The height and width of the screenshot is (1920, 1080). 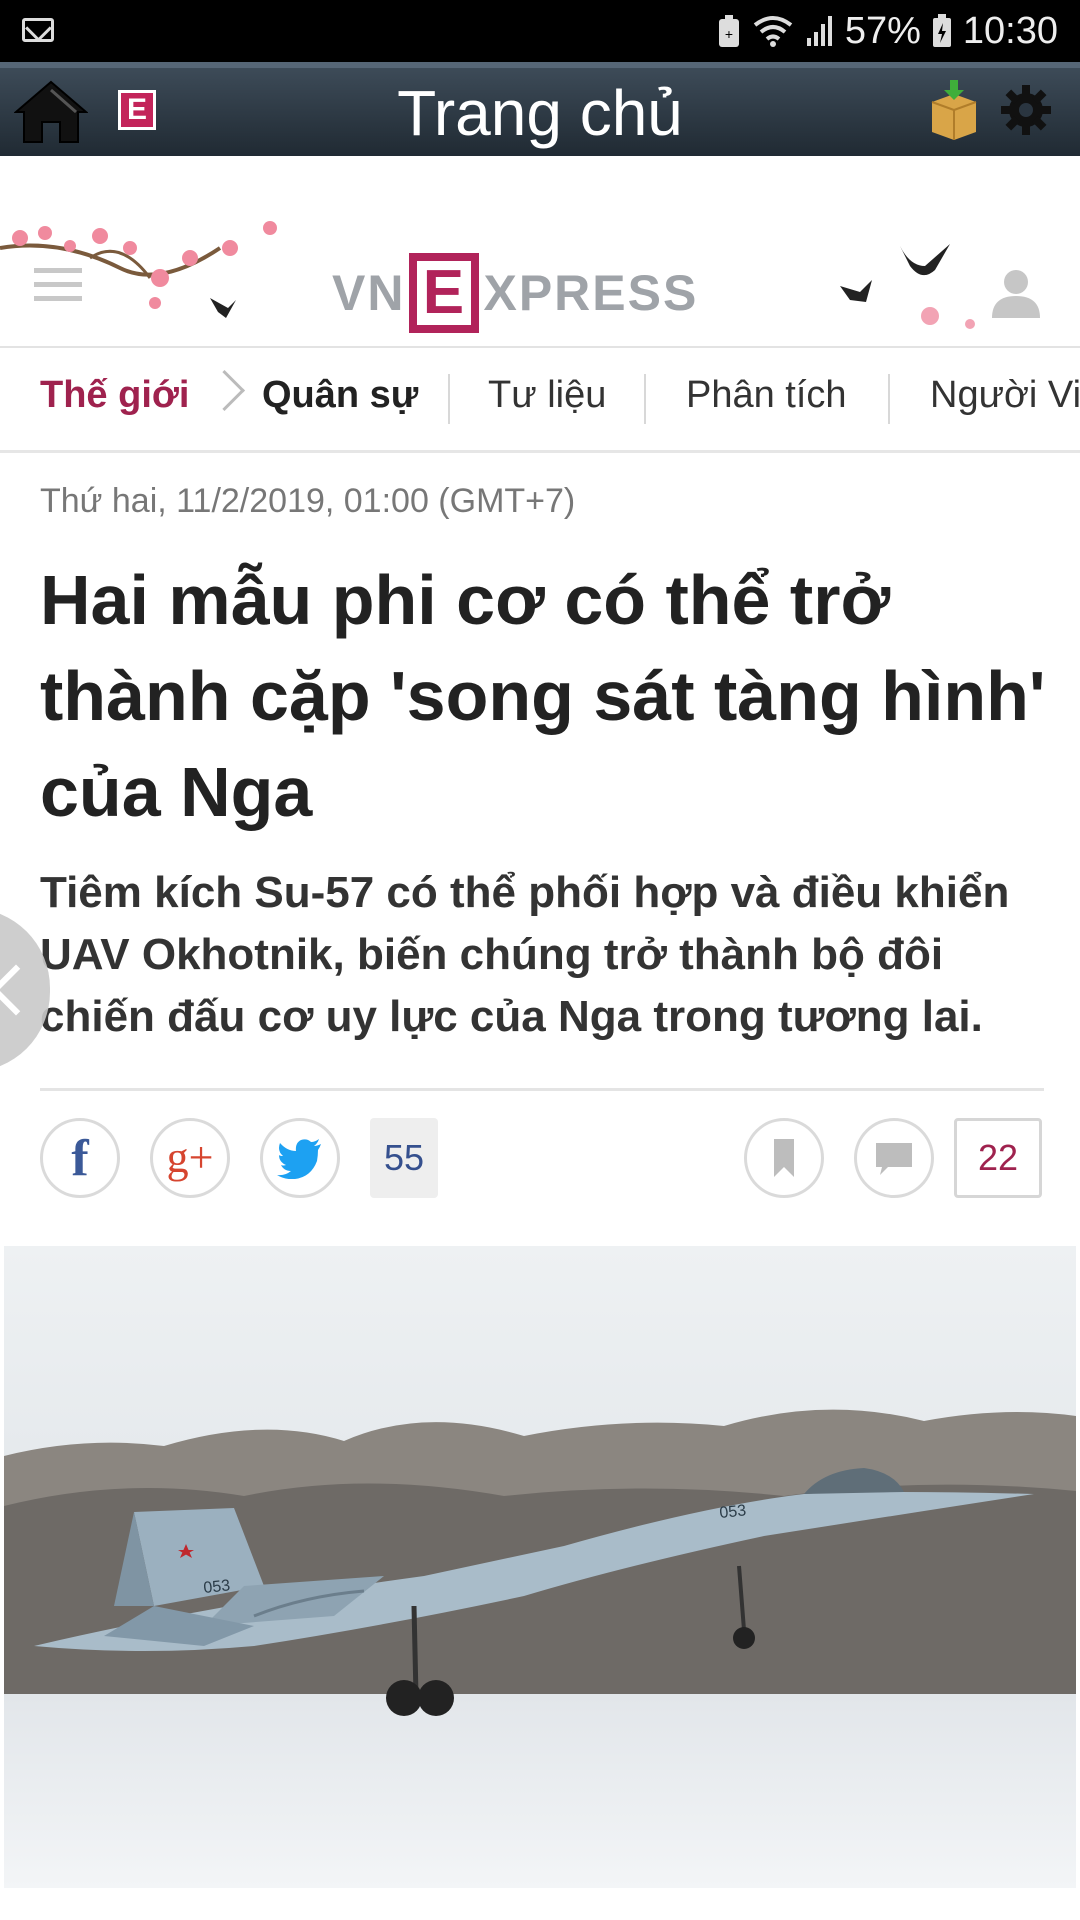 What do you see at coordinates (340, 395) in the screenshot?
I see `tab-quan-su: Quân sự` at bounding box center [340, 395].